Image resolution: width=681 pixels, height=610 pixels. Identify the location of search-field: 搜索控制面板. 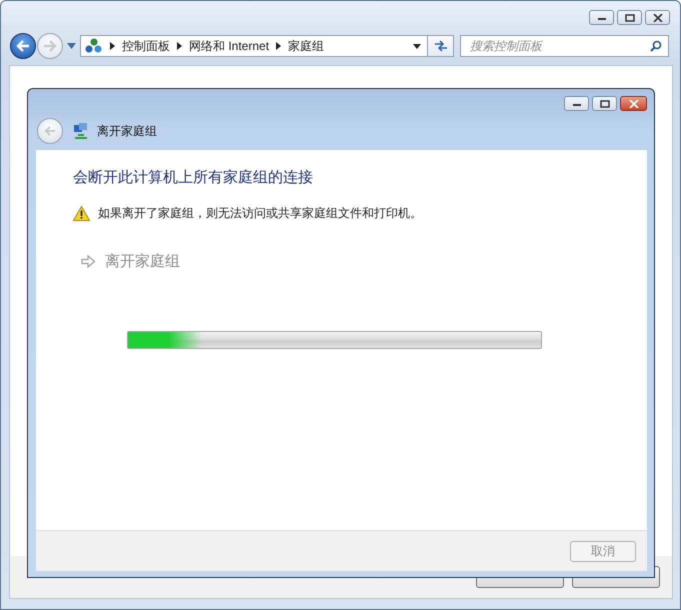
(564, 46).